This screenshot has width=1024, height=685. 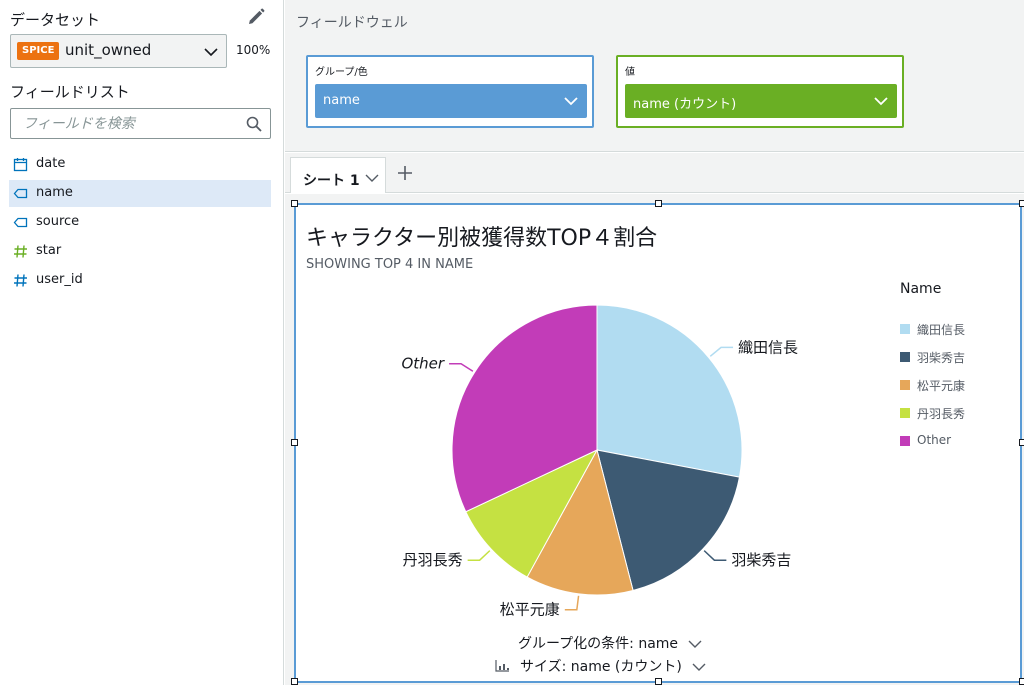 I want to click on group-by-label: グループ化の条件: name, so click(x=598, y=644).